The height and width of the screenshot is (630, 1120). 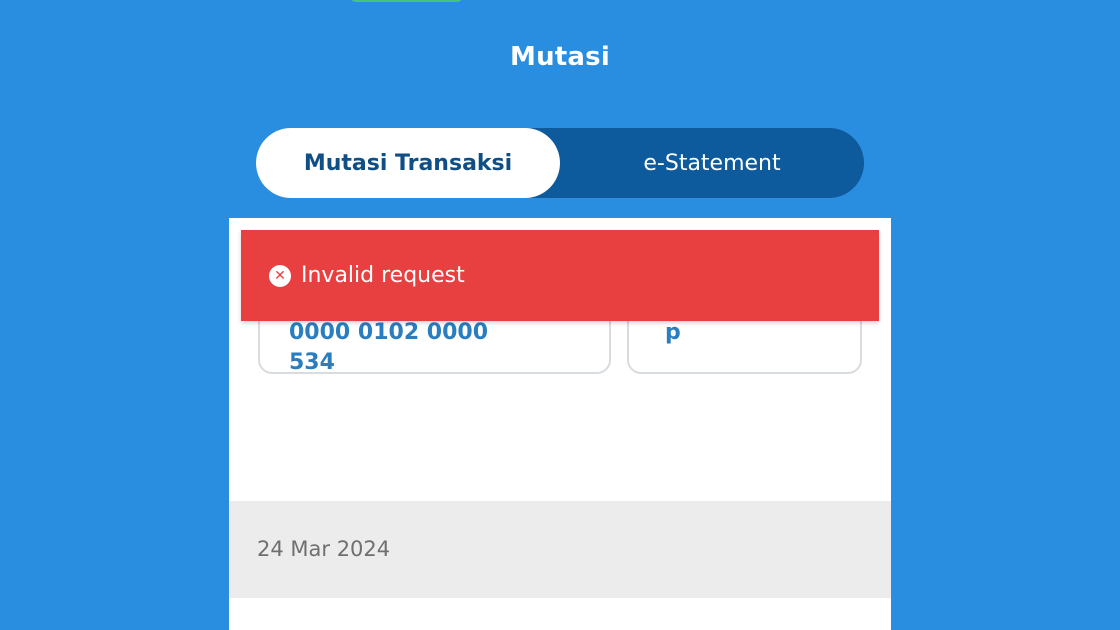 I want to click on date-label: 24 Mar 2024, so click(x=324, y=549).